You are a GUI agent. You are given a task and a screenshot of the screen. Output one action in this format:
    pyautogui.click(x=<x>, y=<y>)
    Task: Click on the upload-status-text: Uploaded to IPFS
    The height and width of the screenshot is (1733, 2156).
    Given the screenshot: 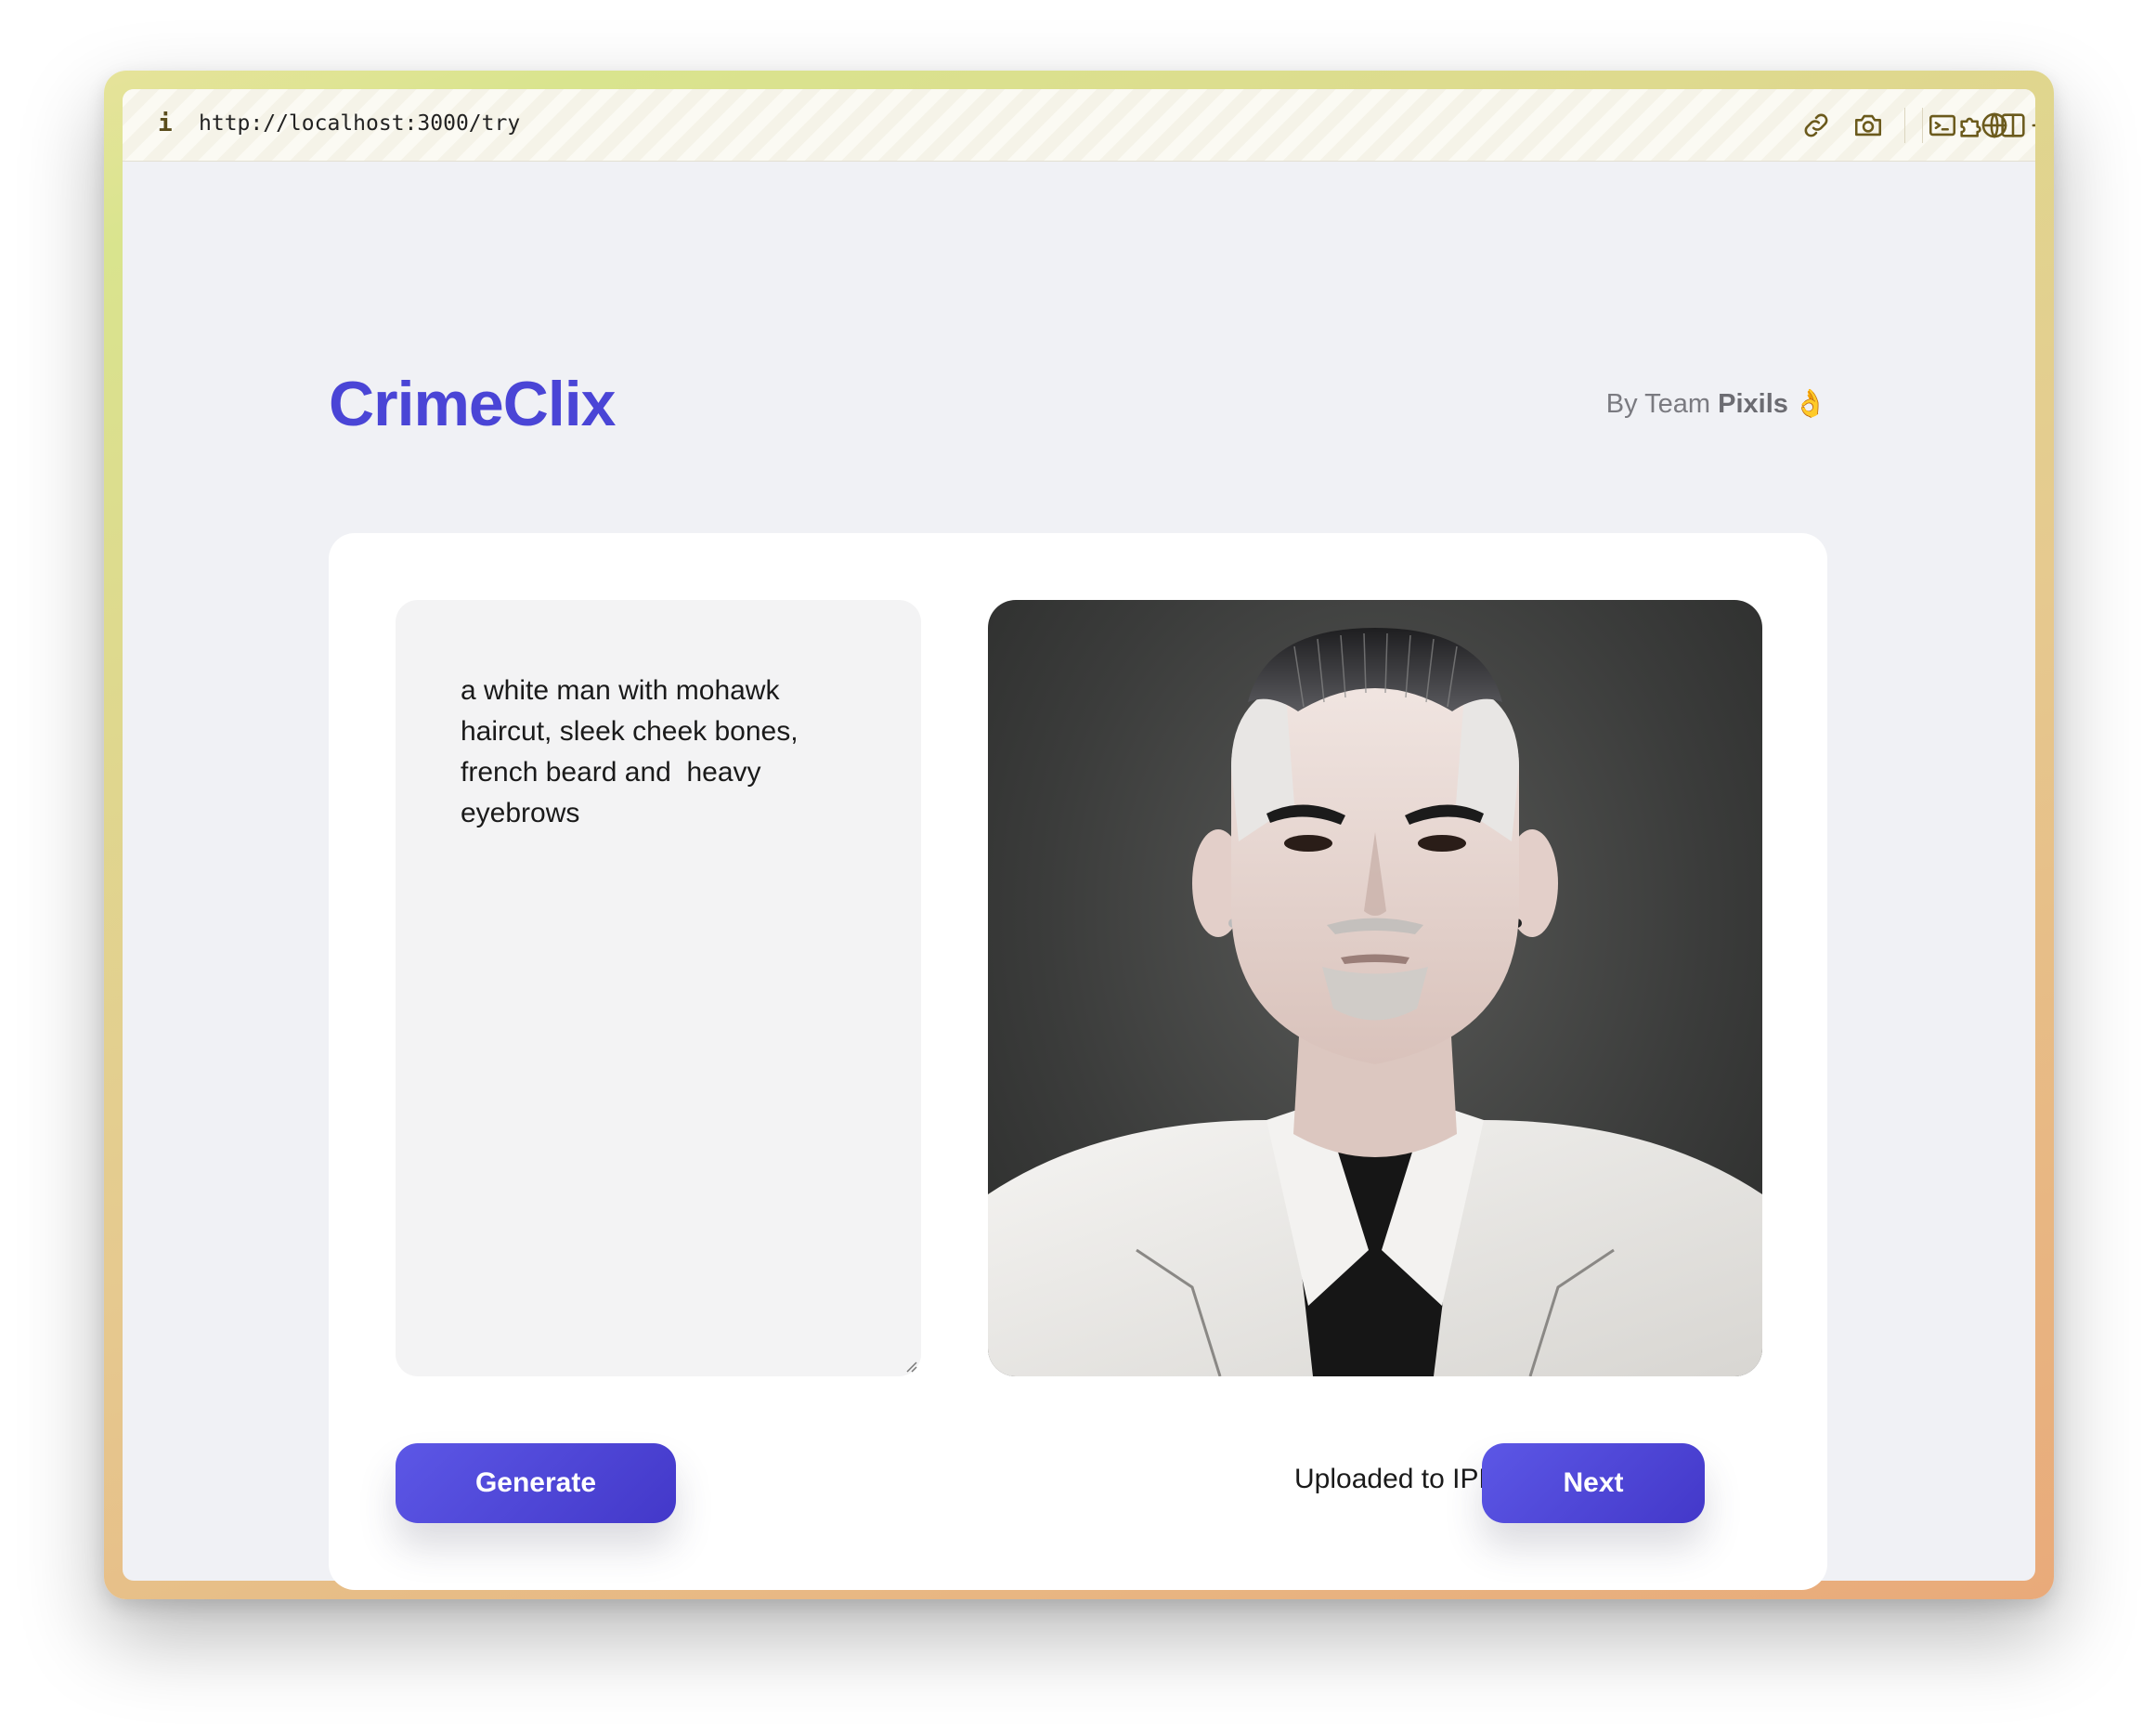 What is the action you would take?
    pyautogui.click(x=1404, y=1479)
    